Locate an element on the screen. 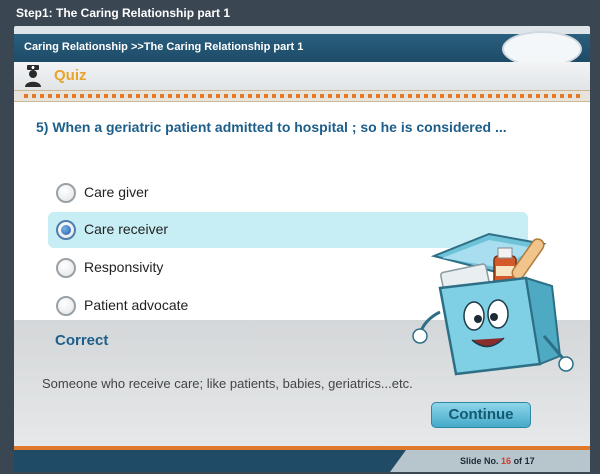 The height and width of the screenshot is (474, 600). slide-of: of is located at coordinates (518, 461).